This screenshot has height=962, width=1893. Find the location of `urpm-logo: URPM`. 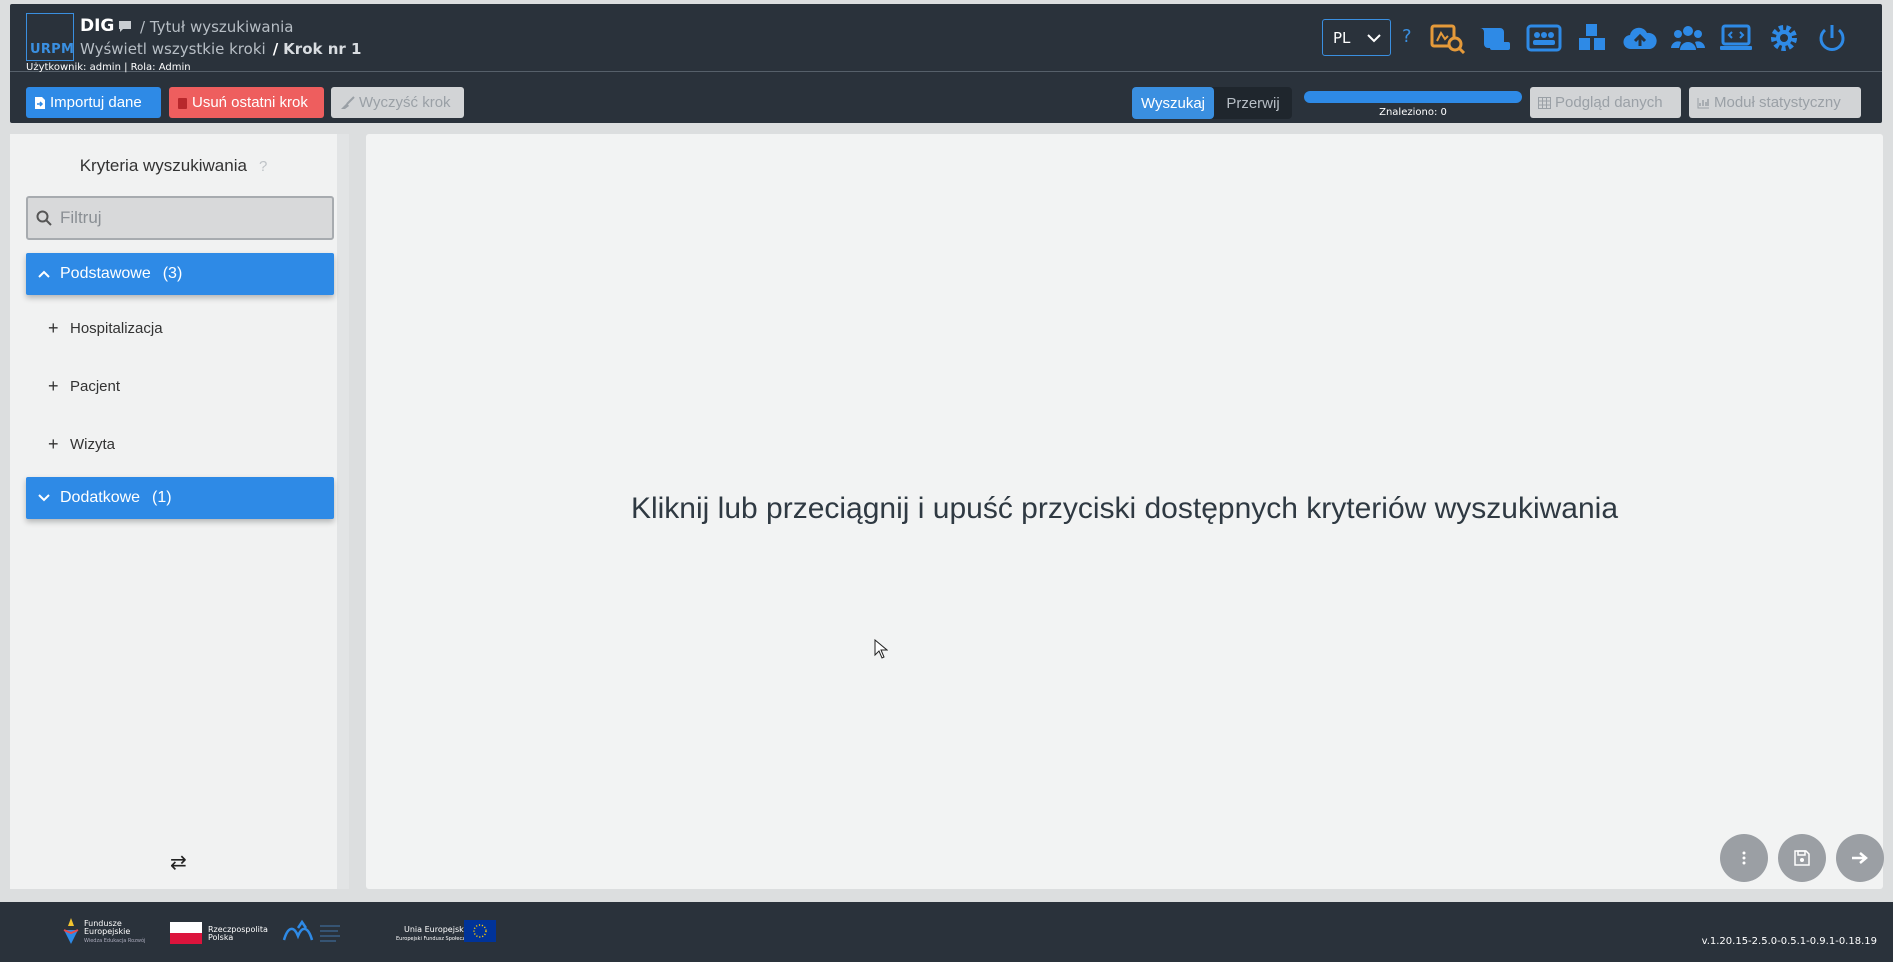

urpm-logo: URPM is located at coordinates (50, 37).